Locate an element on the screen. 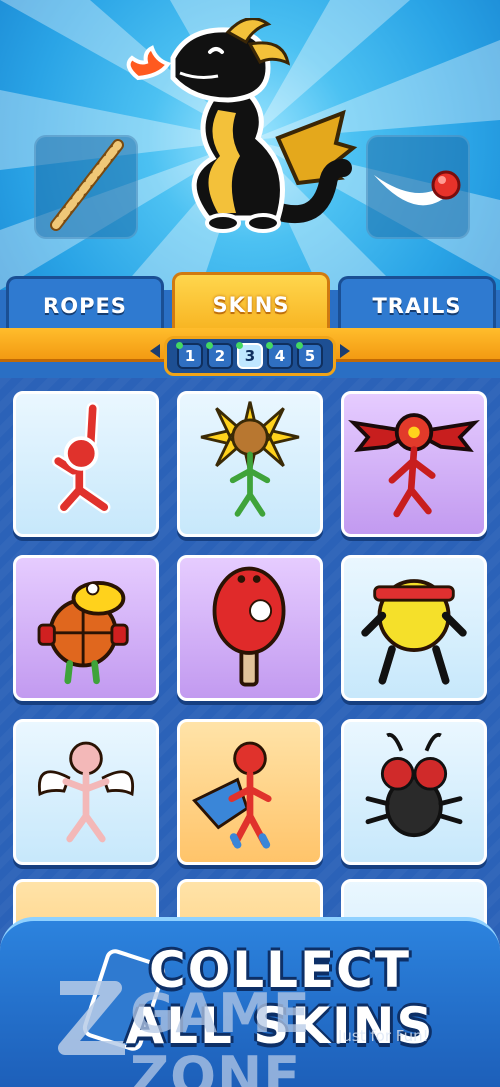 The image size is (500, 1087). red-ball-trail-icon is located at coordinates (417, 188).